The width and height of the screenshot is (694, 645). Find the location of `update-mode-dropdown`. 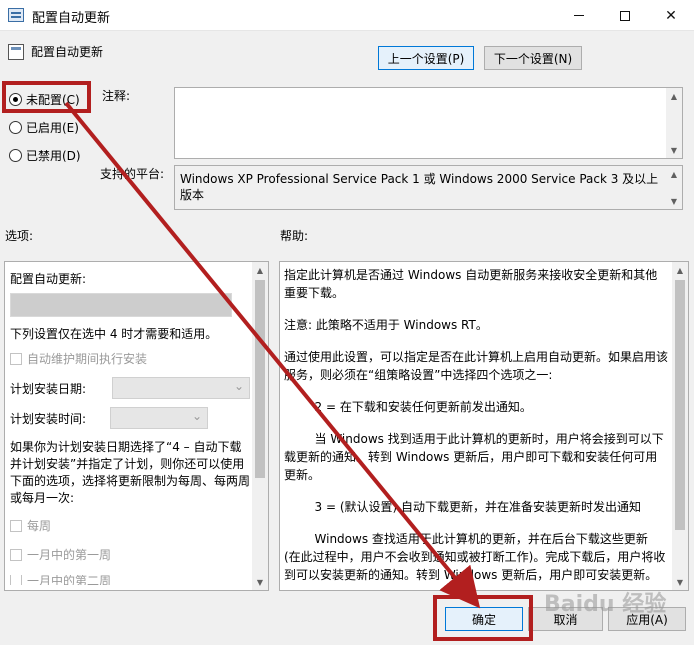

update-mode-dropdown is located at coordinates (121, 305).